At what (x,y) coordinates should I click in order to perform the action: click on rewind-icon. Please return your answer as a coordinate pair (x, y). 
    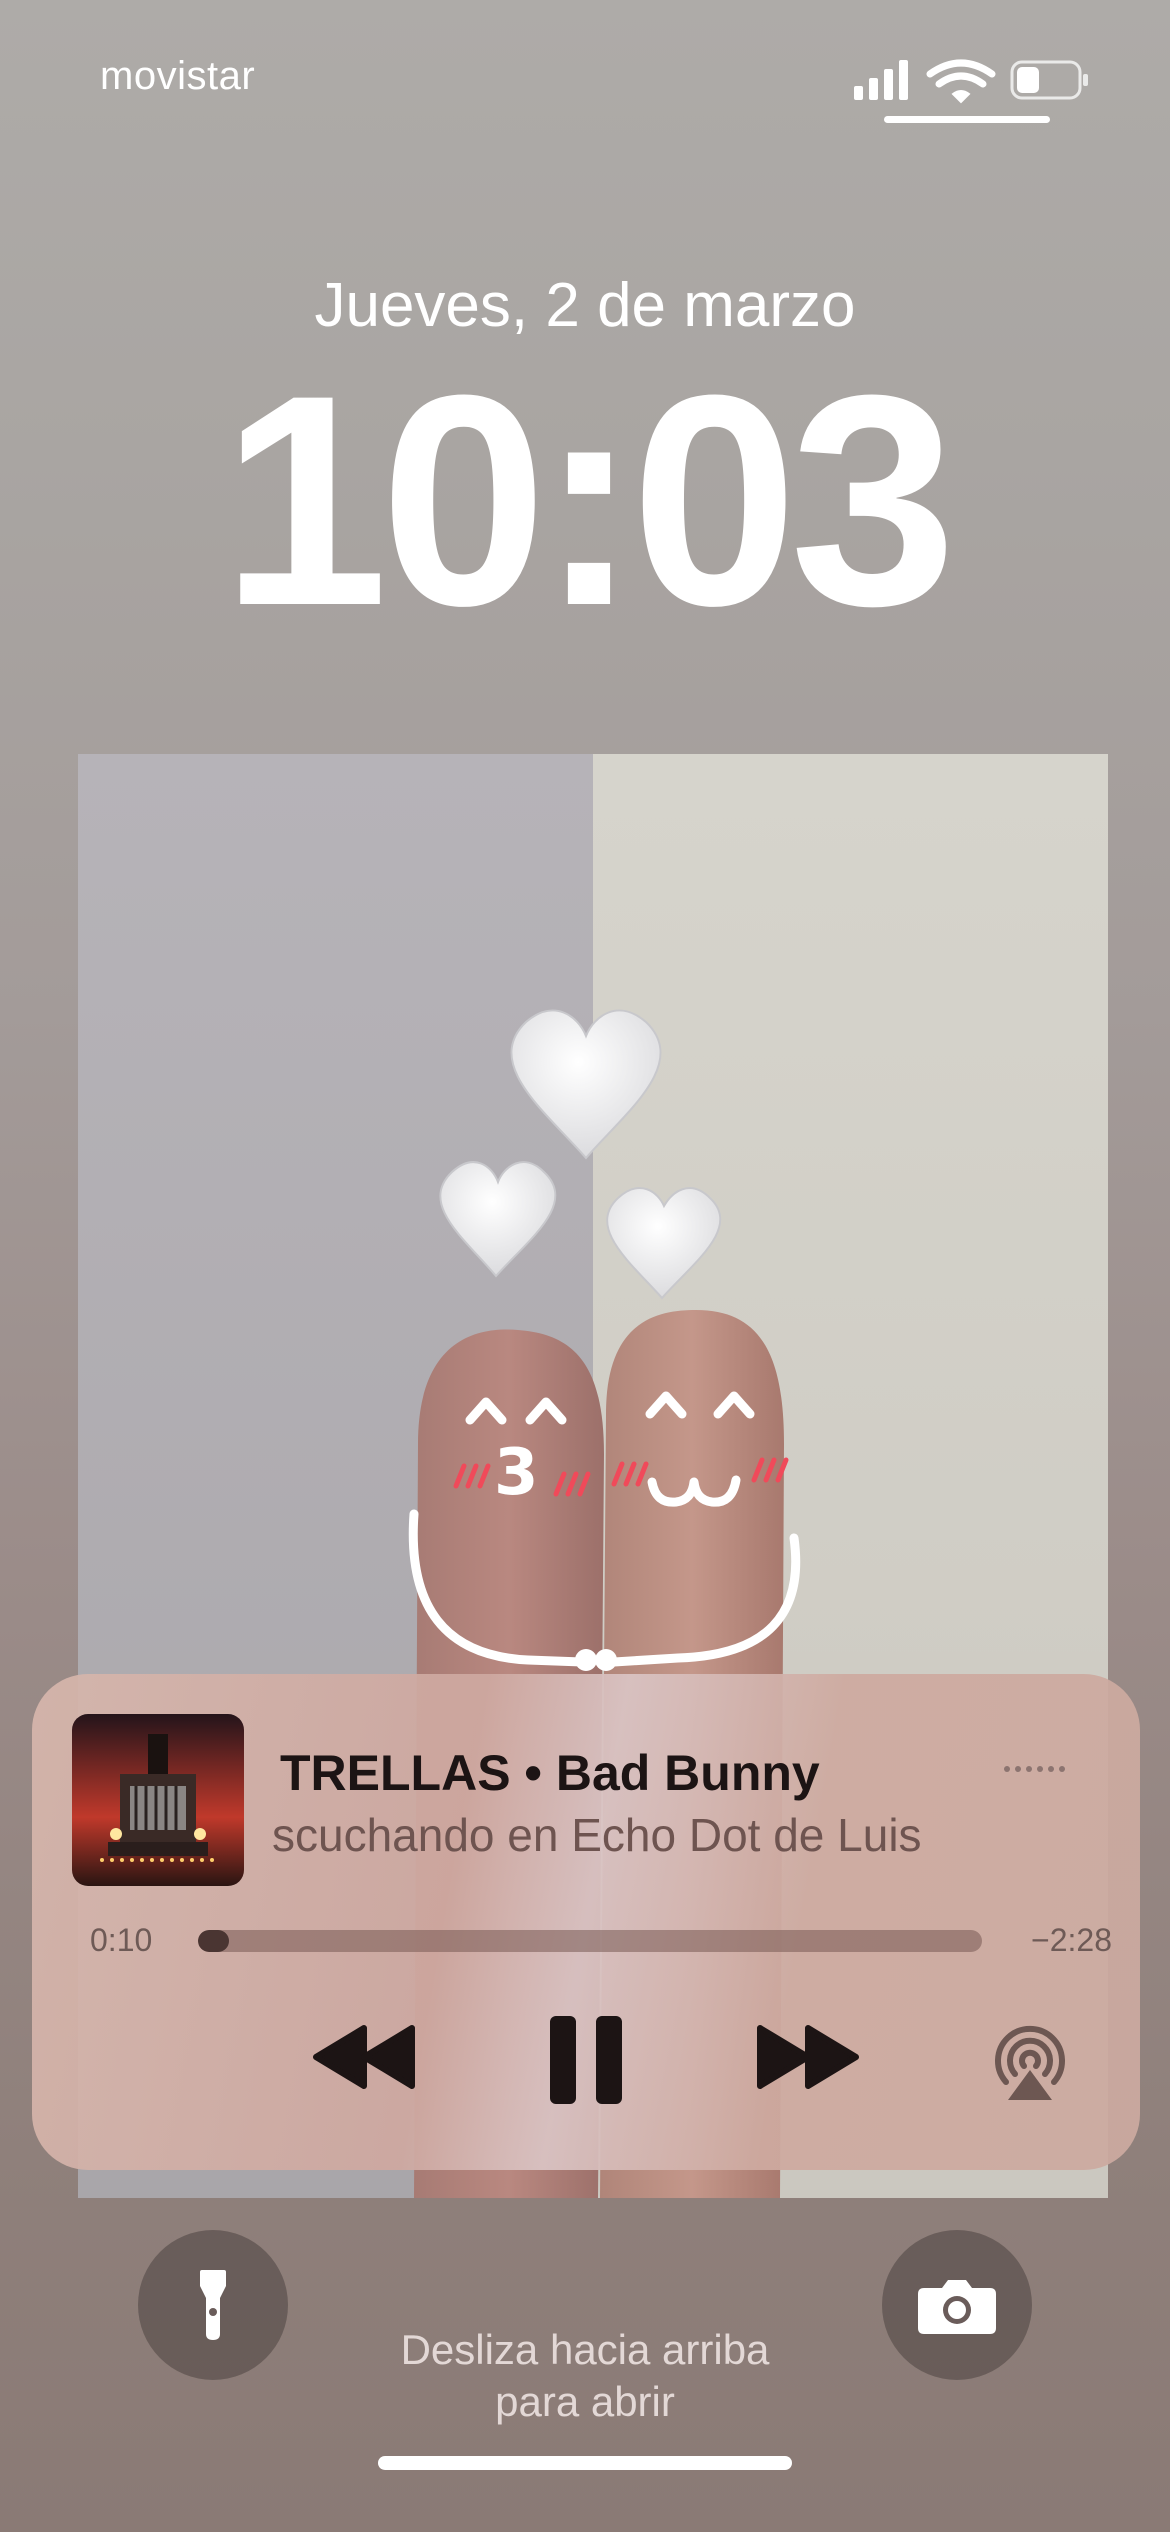
    Looking at the image, I should click on (364, 2057).